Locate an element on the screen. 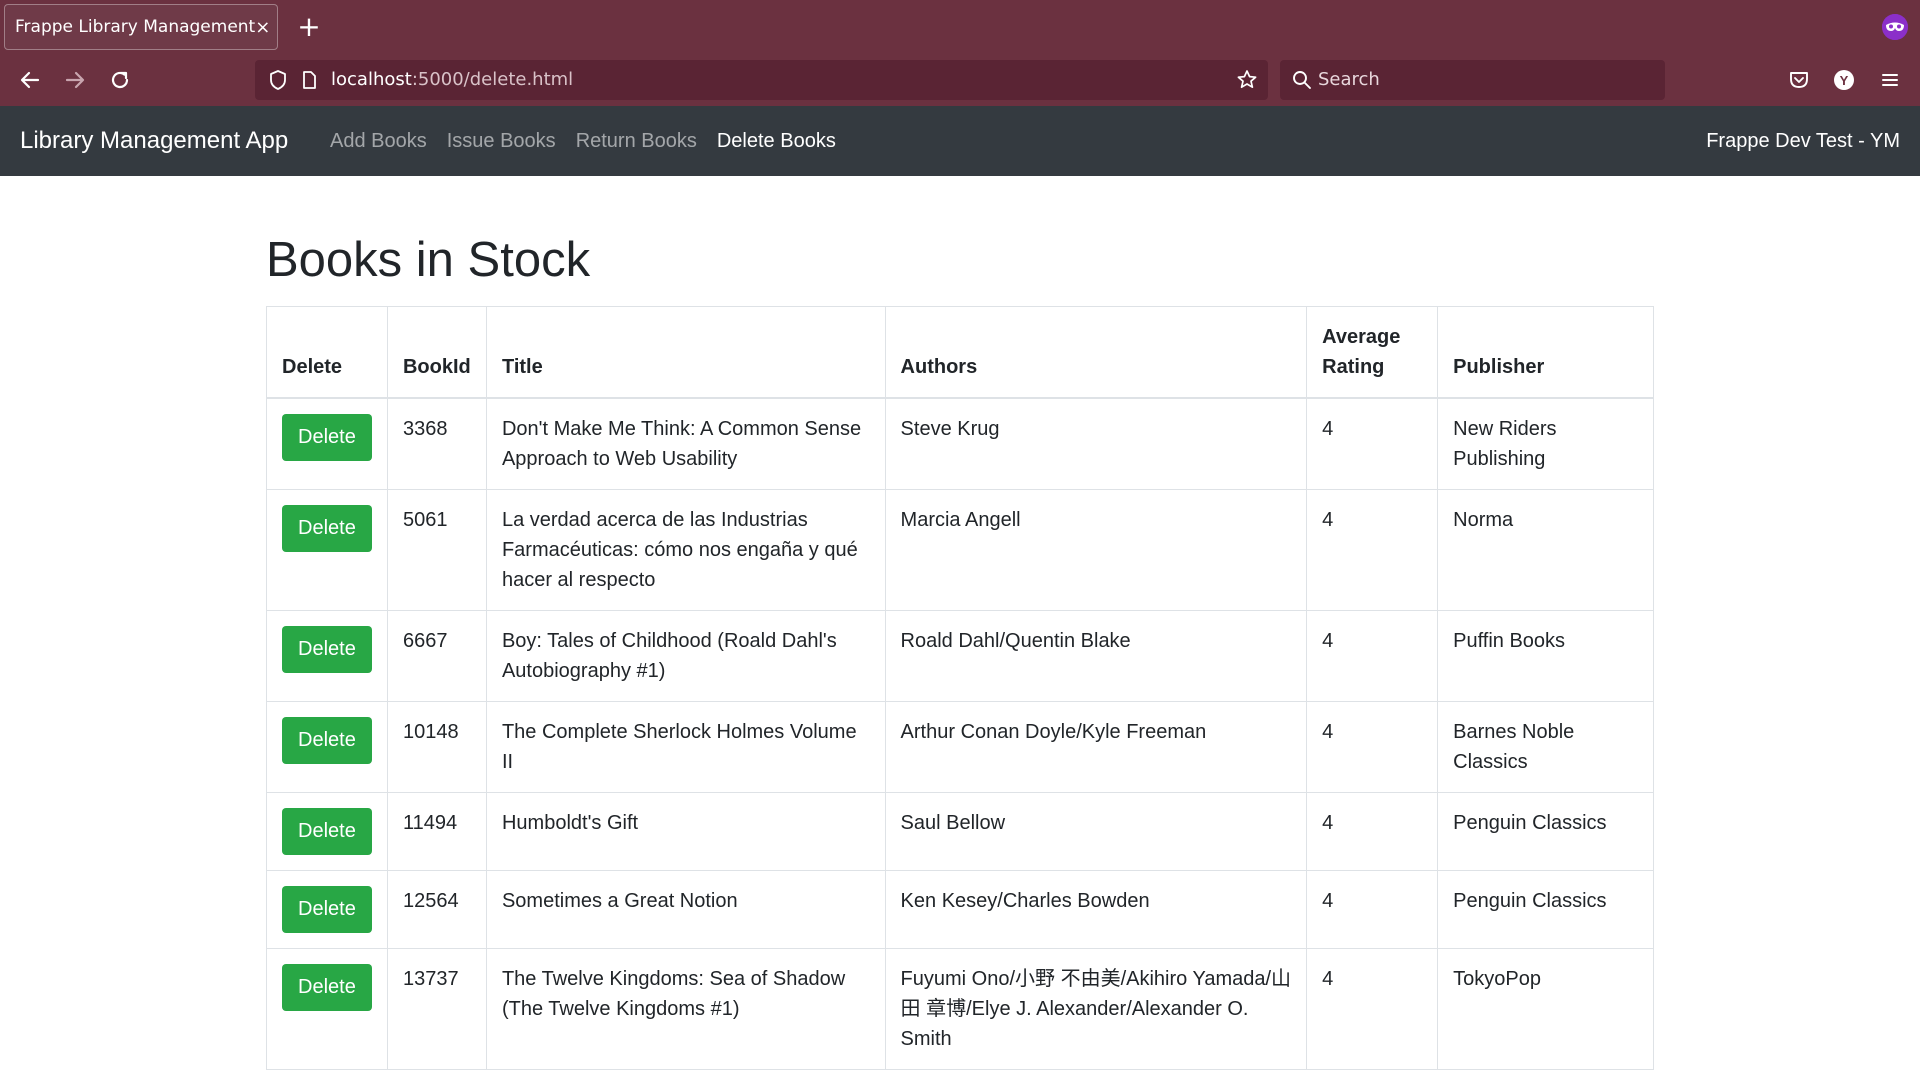  svg-text: Y is located at coordinates (1844, 80).